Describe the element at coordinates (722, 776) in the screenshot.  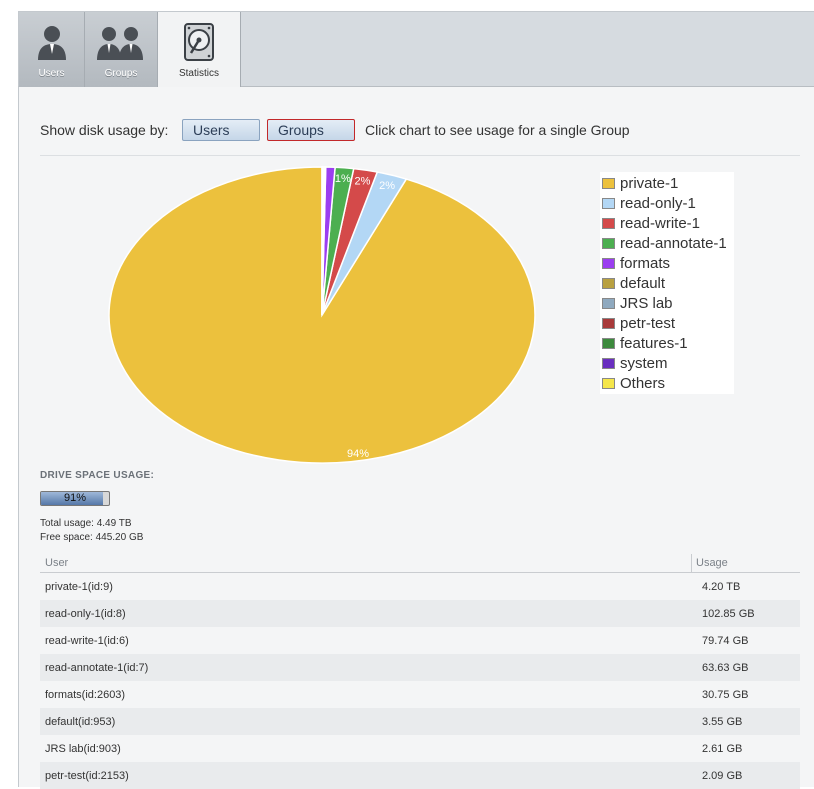
I see `row-usage: 2.09 GB` at that location.